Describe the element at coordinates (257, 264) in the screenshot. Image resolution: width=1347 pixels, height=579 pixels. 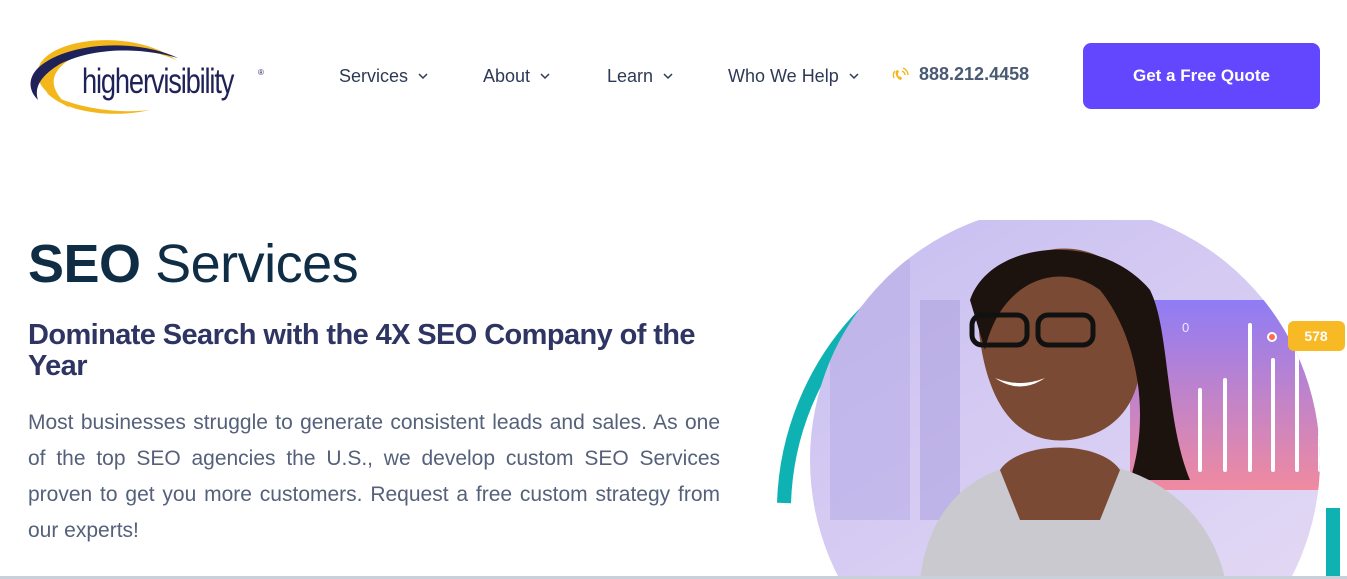
I see `page-title-light: Services` at that location.